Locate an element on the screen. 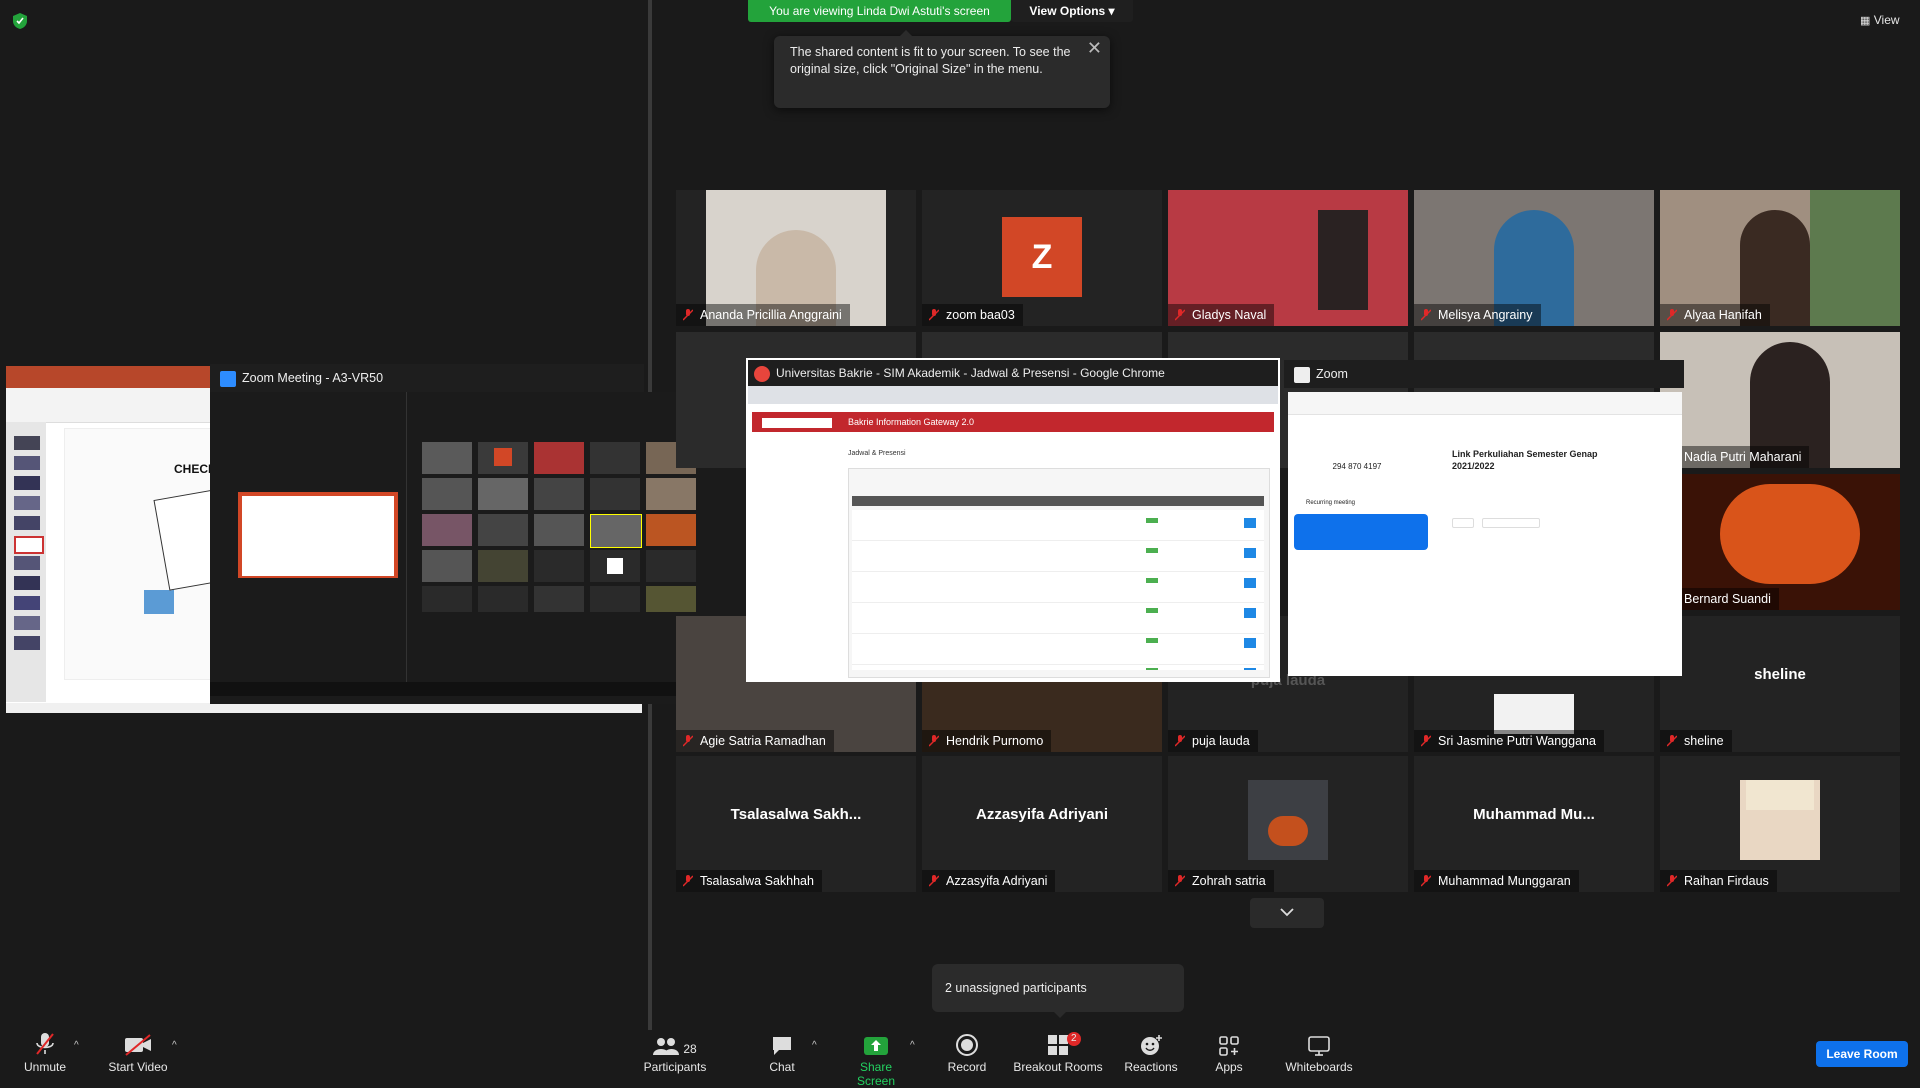  participant-tile: Azzasyifa Adriyani Azzasyifa Adriyani is located at coordinates (1042, 824).